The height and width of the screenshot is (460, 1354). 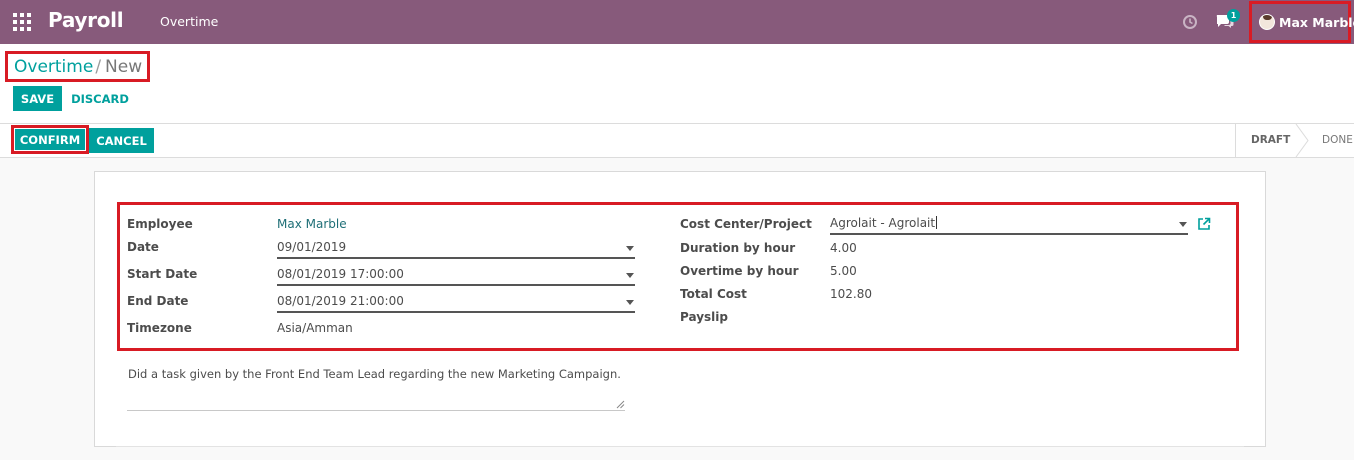 What do you see at coordinates (37, 98) in the screenshot?
I see `save-button: SAVE` at bounding box center [37, 98].